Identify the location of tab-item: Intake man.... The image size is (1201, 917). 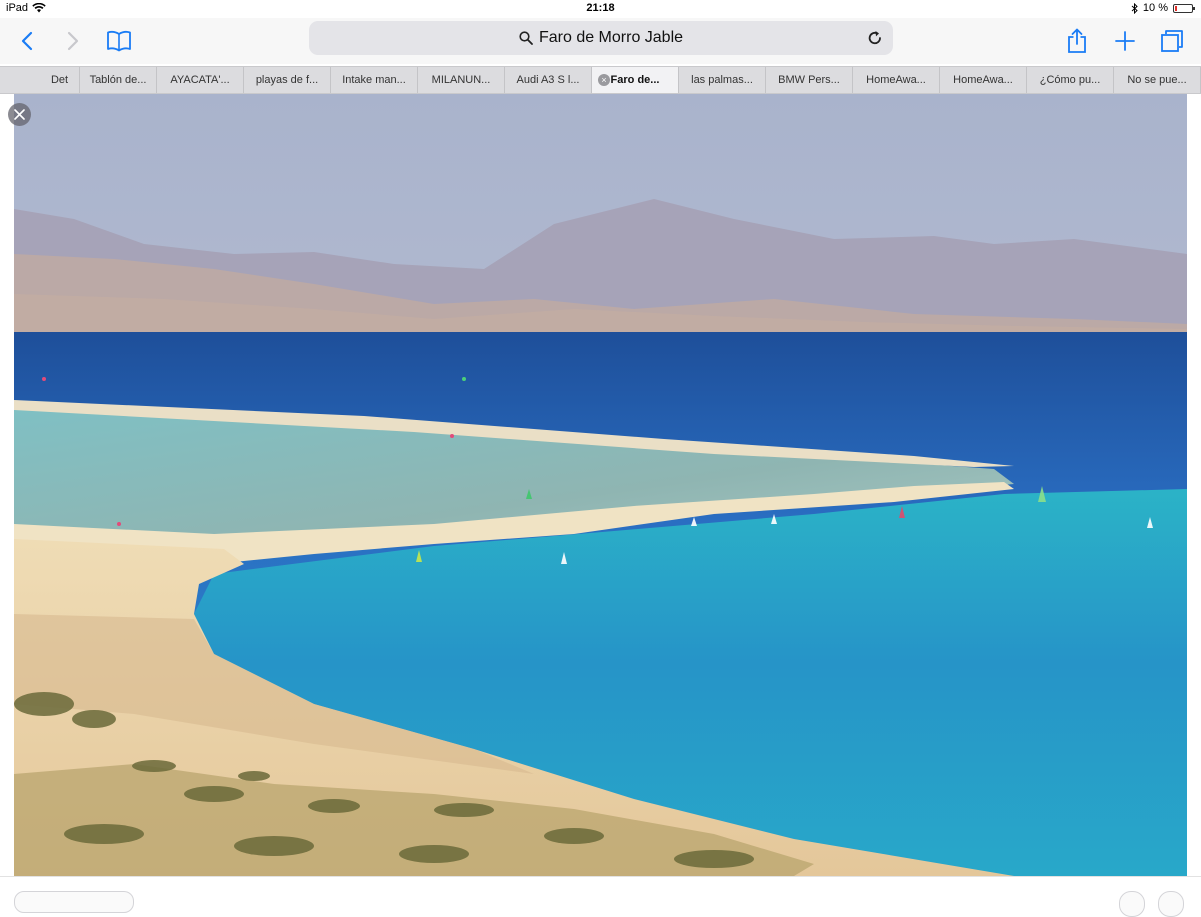
(374, 80).